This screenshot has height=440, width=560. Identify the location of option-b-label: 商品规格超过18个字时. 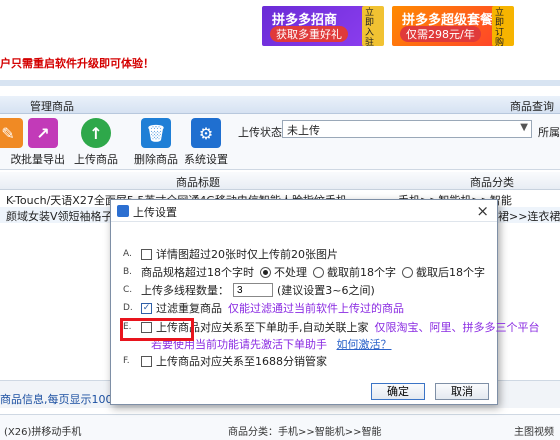
(197, 272).